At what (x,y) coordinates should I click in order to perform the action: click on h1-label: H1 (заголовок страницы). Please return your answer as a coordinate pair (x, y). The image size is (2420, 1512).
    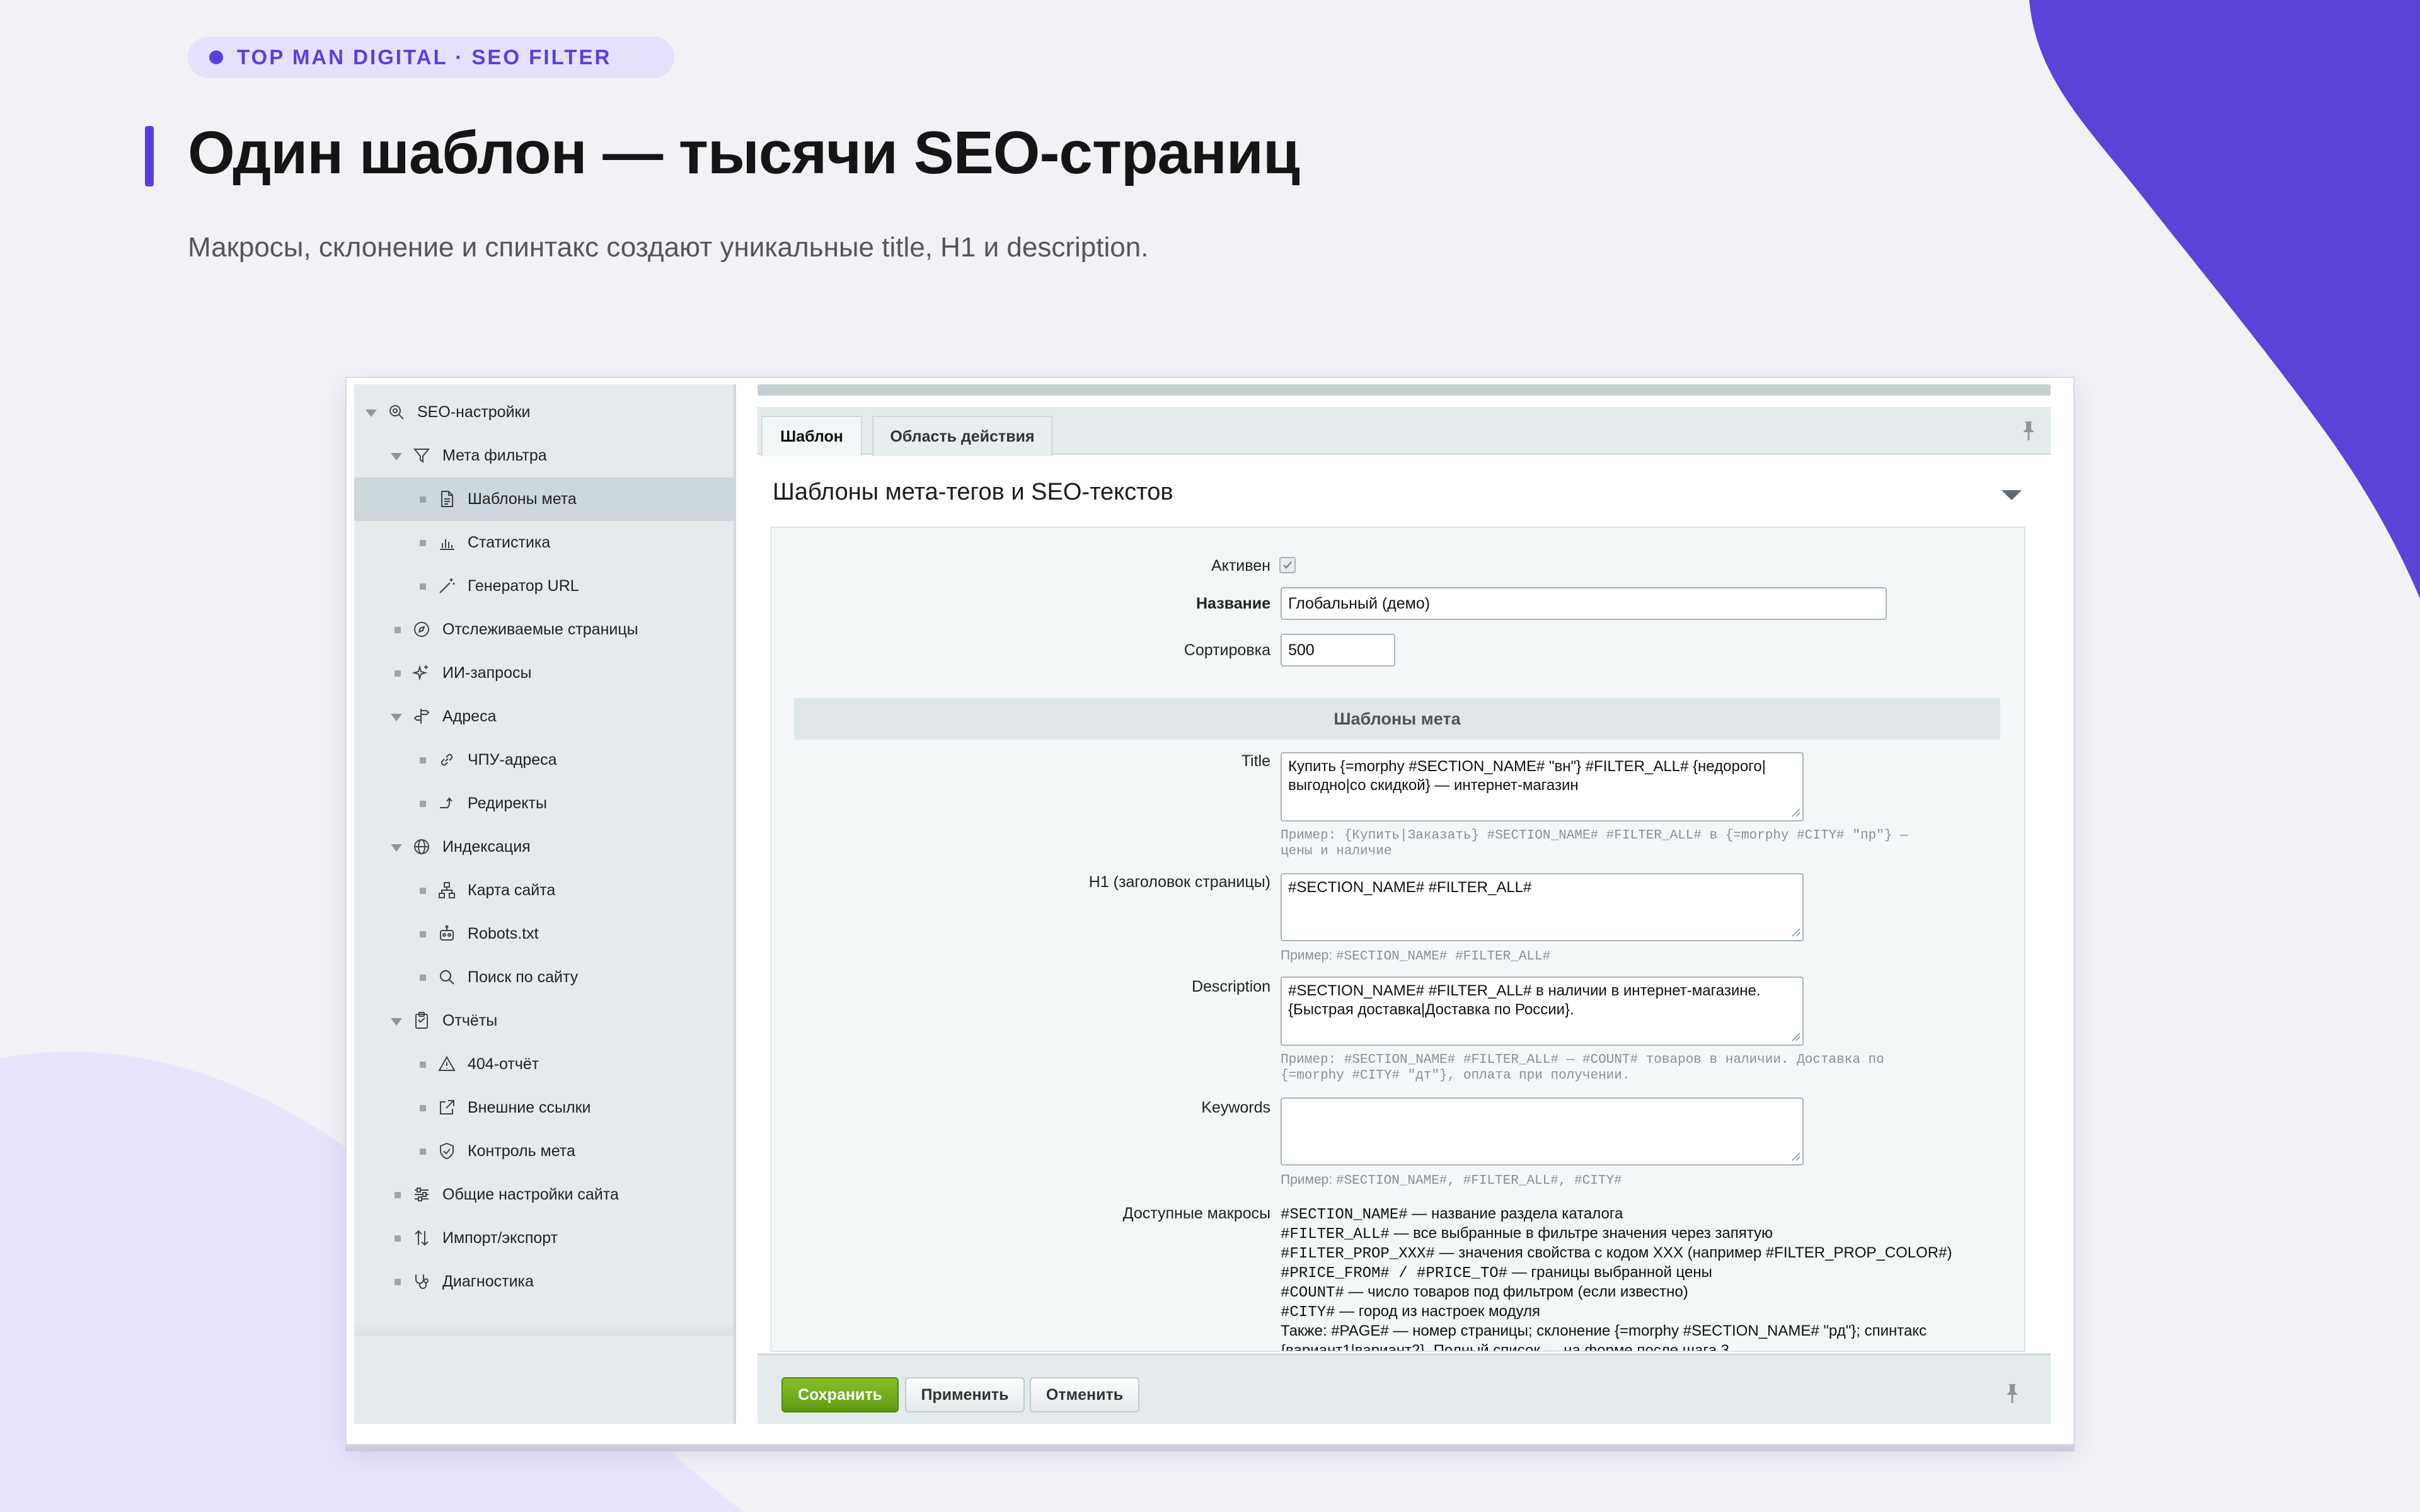
    Looking at the image, I should click on (1179, 882).